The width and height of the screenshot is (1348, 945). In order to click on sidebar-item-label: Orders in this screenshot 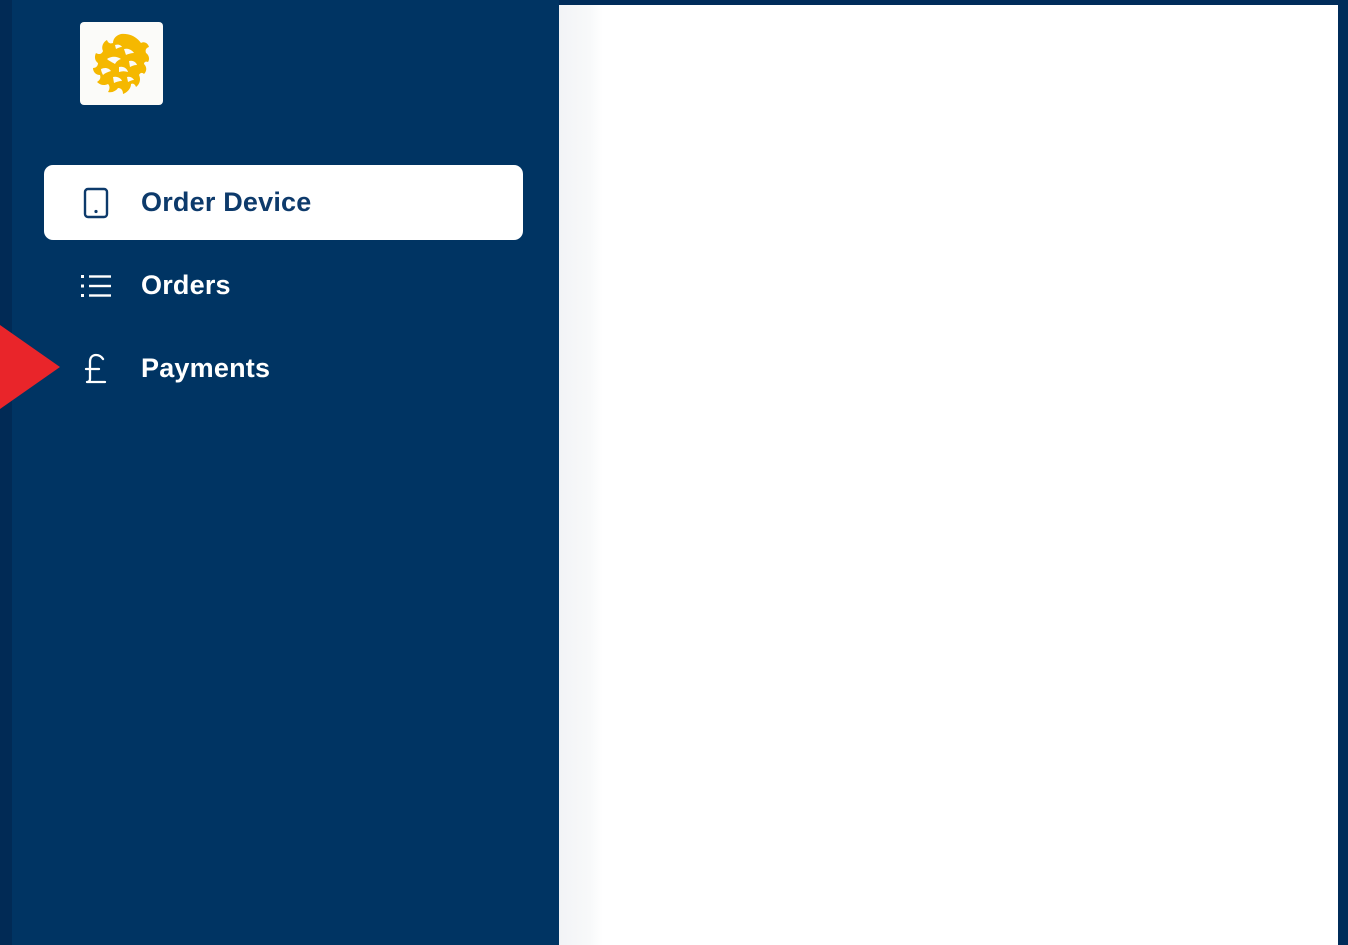, I will do `click(186, 285)`.